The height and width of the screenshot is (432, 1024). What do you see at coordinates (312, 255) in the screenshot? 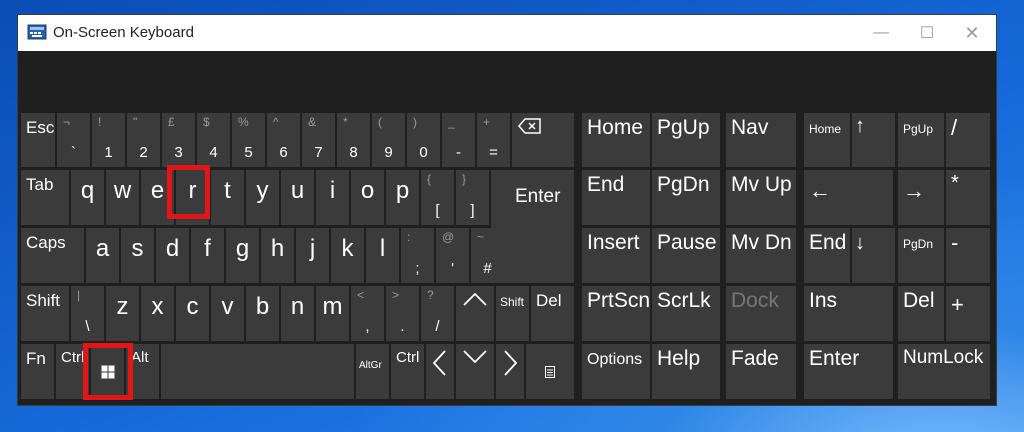
I see `key-j: j` at bounding box center [312, 255].